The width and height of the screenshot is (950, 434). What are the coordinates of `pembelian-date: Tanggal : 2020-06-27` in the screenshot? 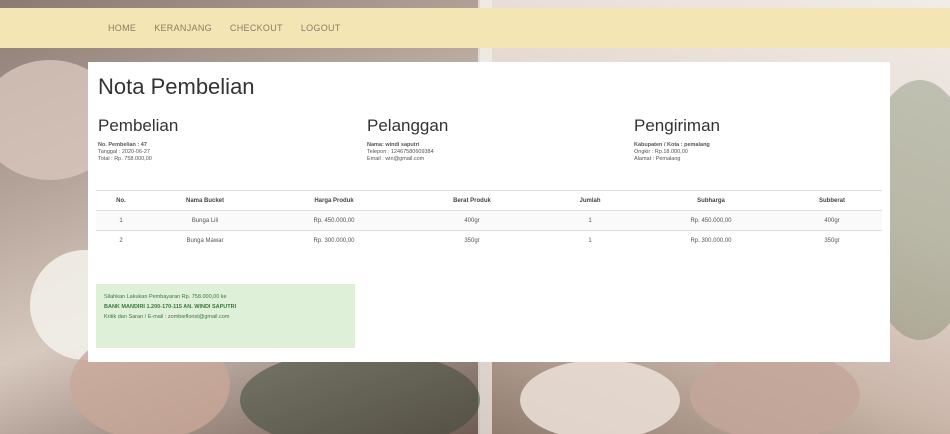 It's located at (124, 152).